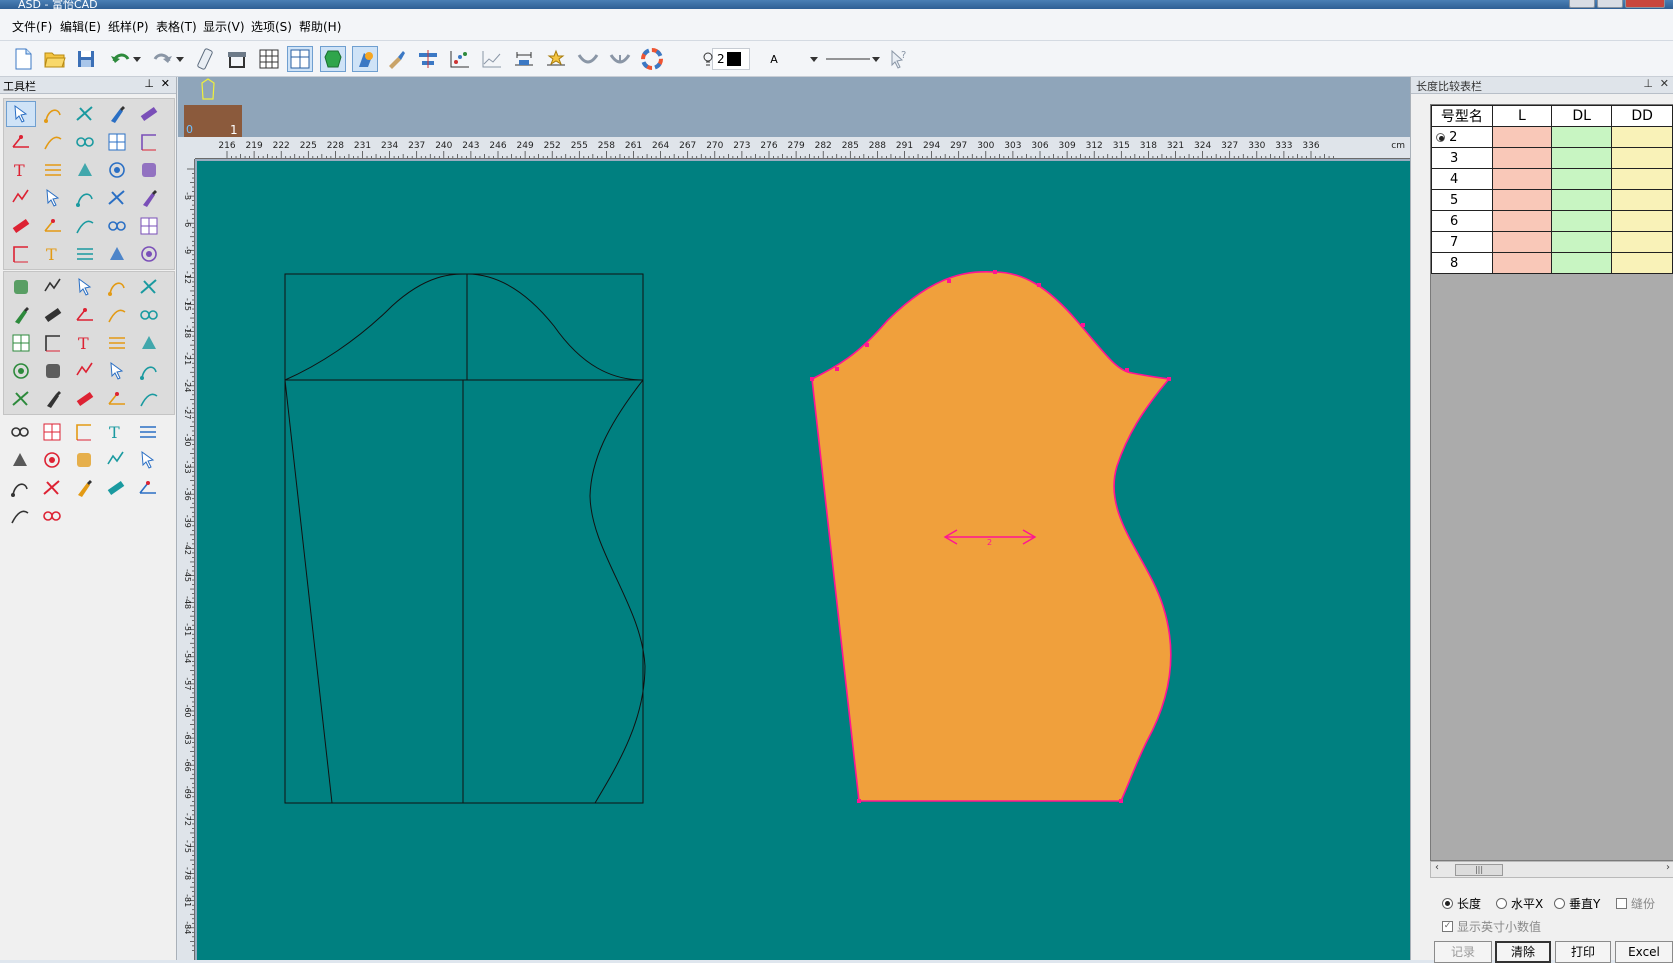  What do you see at coordinates (308, 591) in the screenshot?
I see `front-underarm-line` at bounding box center [308, 591].